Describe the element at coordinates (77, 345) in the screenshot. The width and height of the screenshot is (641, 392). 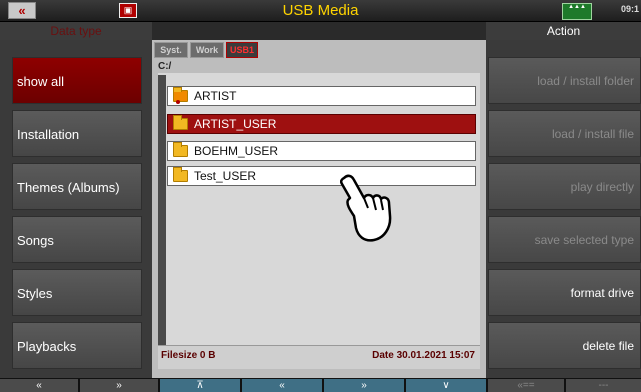
I see `data-type-playbacks: Playbacks` at that location.